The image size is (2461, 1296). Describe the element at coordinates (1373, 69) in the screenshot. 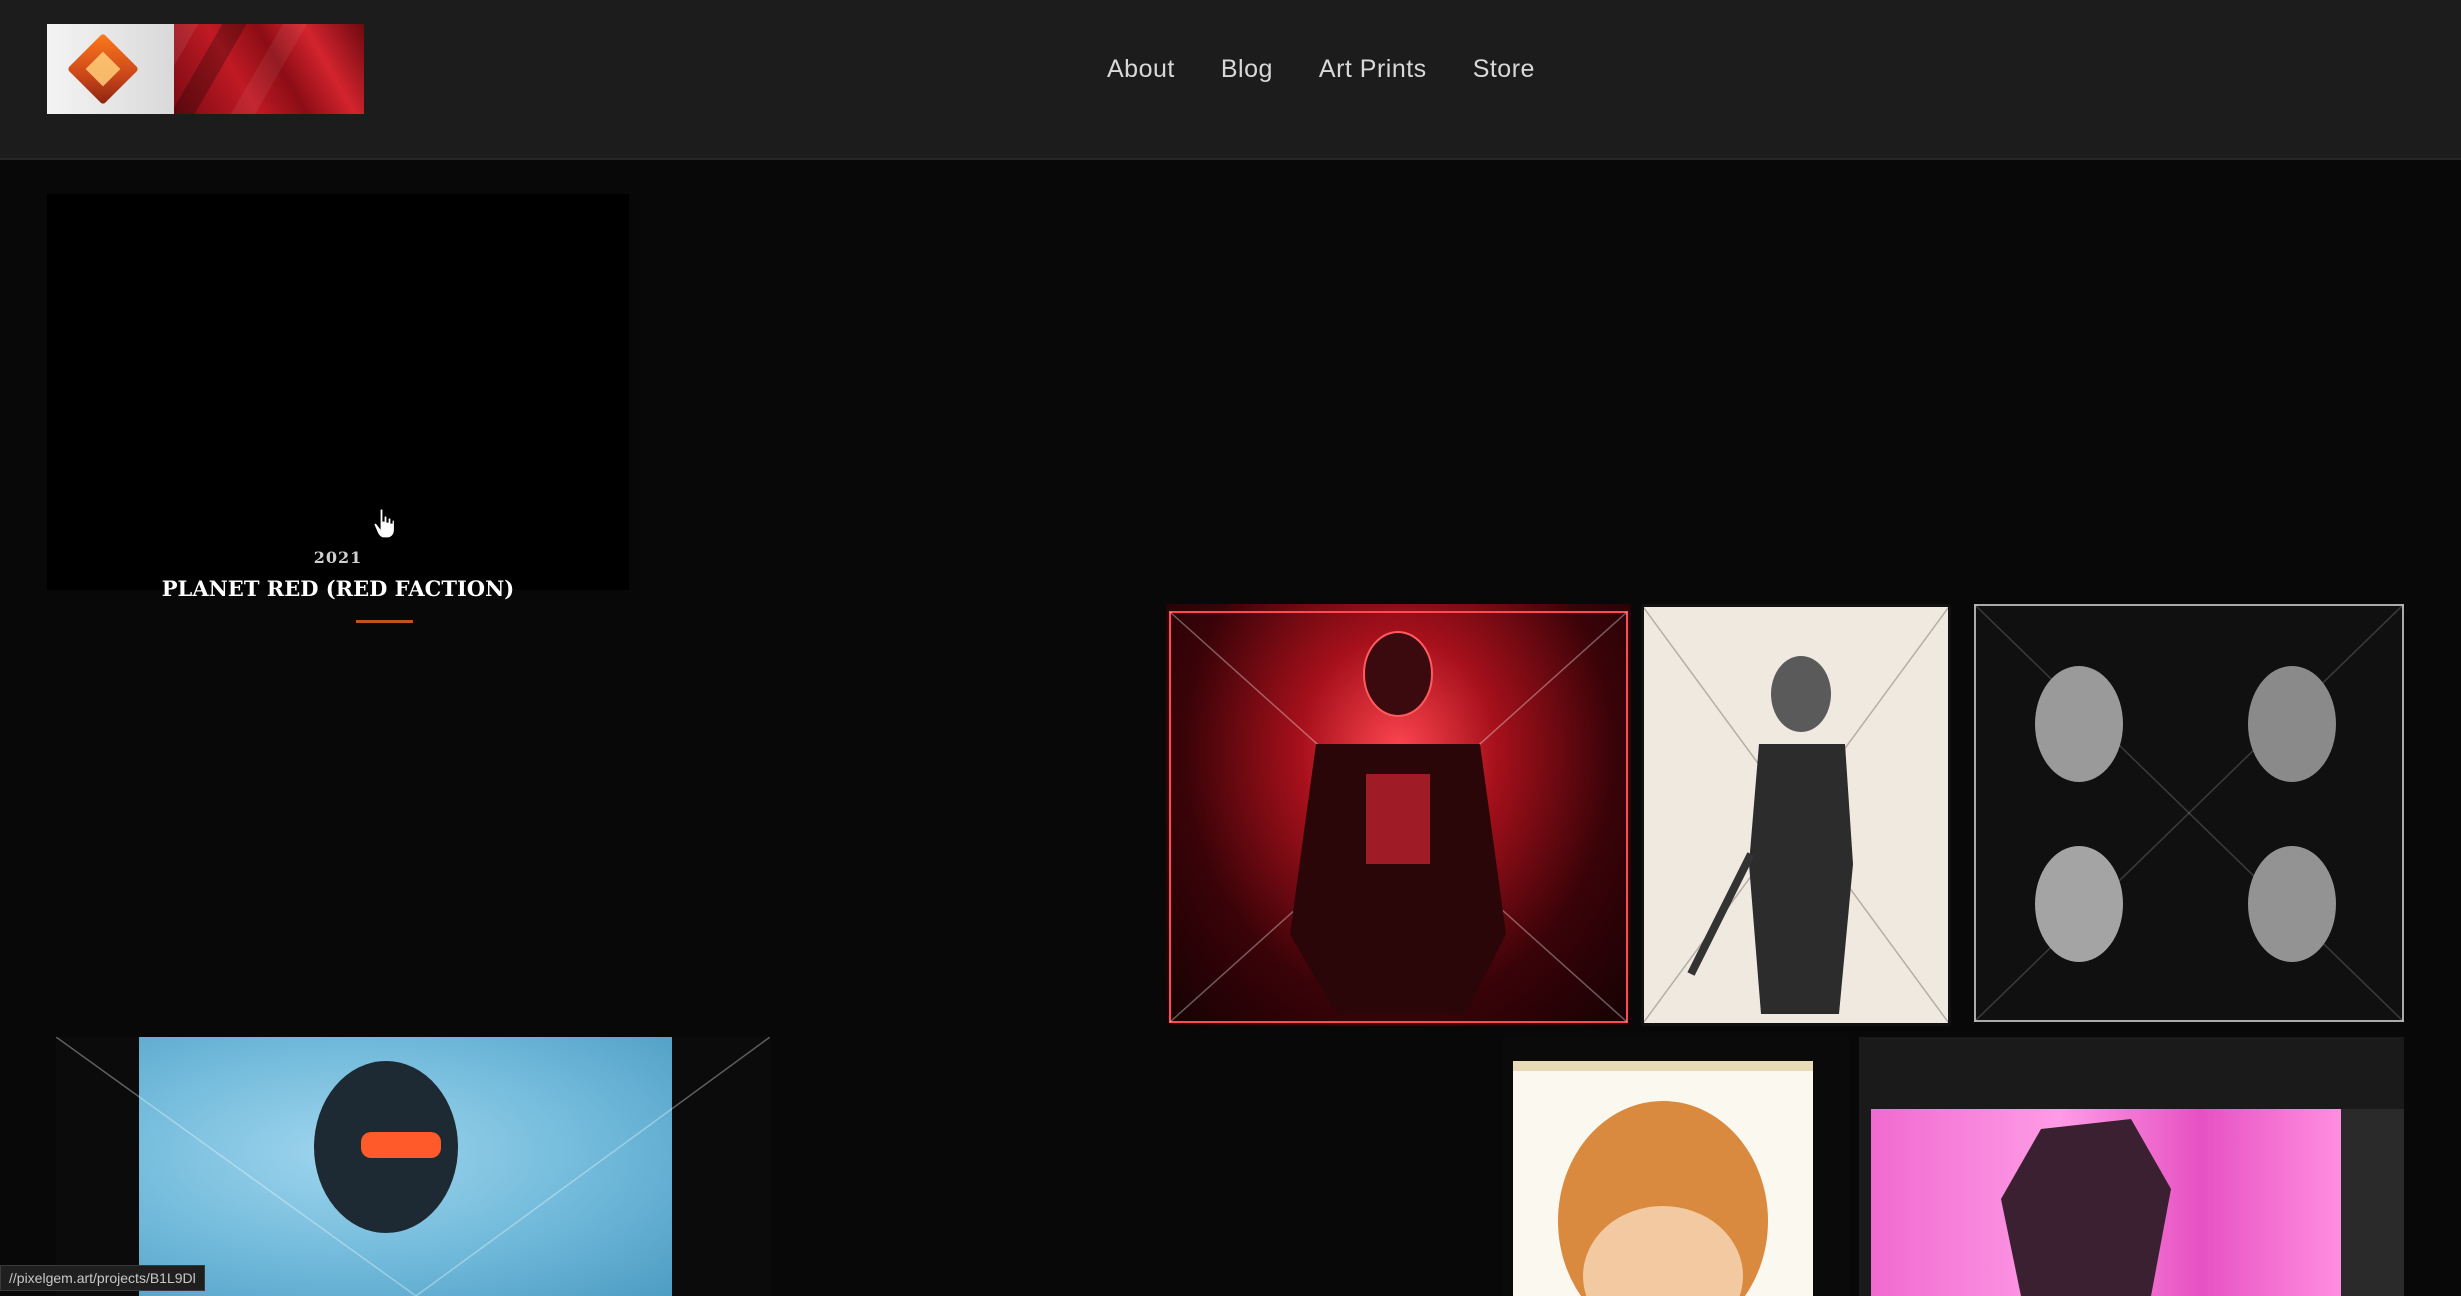

I see `nav-art-prints: Art Prints` at that location.